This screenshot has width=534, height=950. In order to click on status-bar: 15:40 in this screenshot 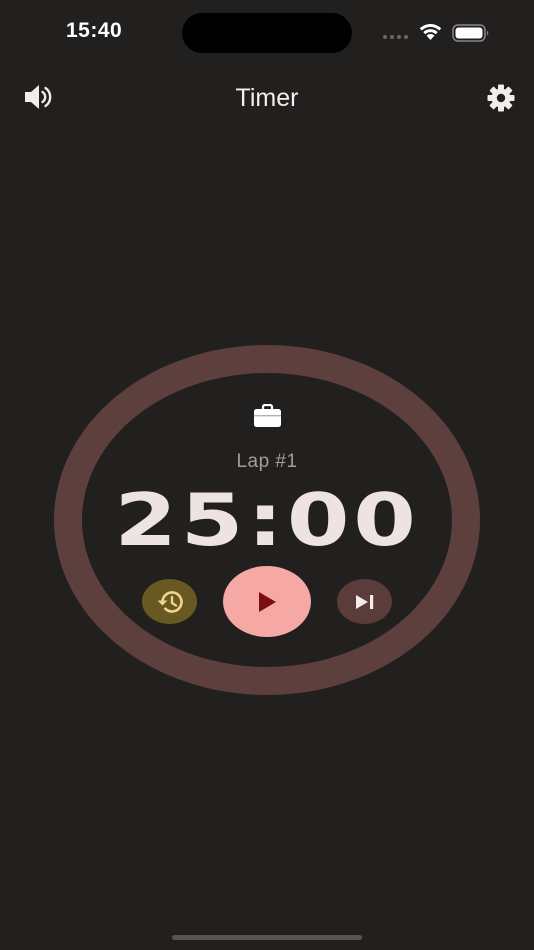, I will do `click(267, 32)`.